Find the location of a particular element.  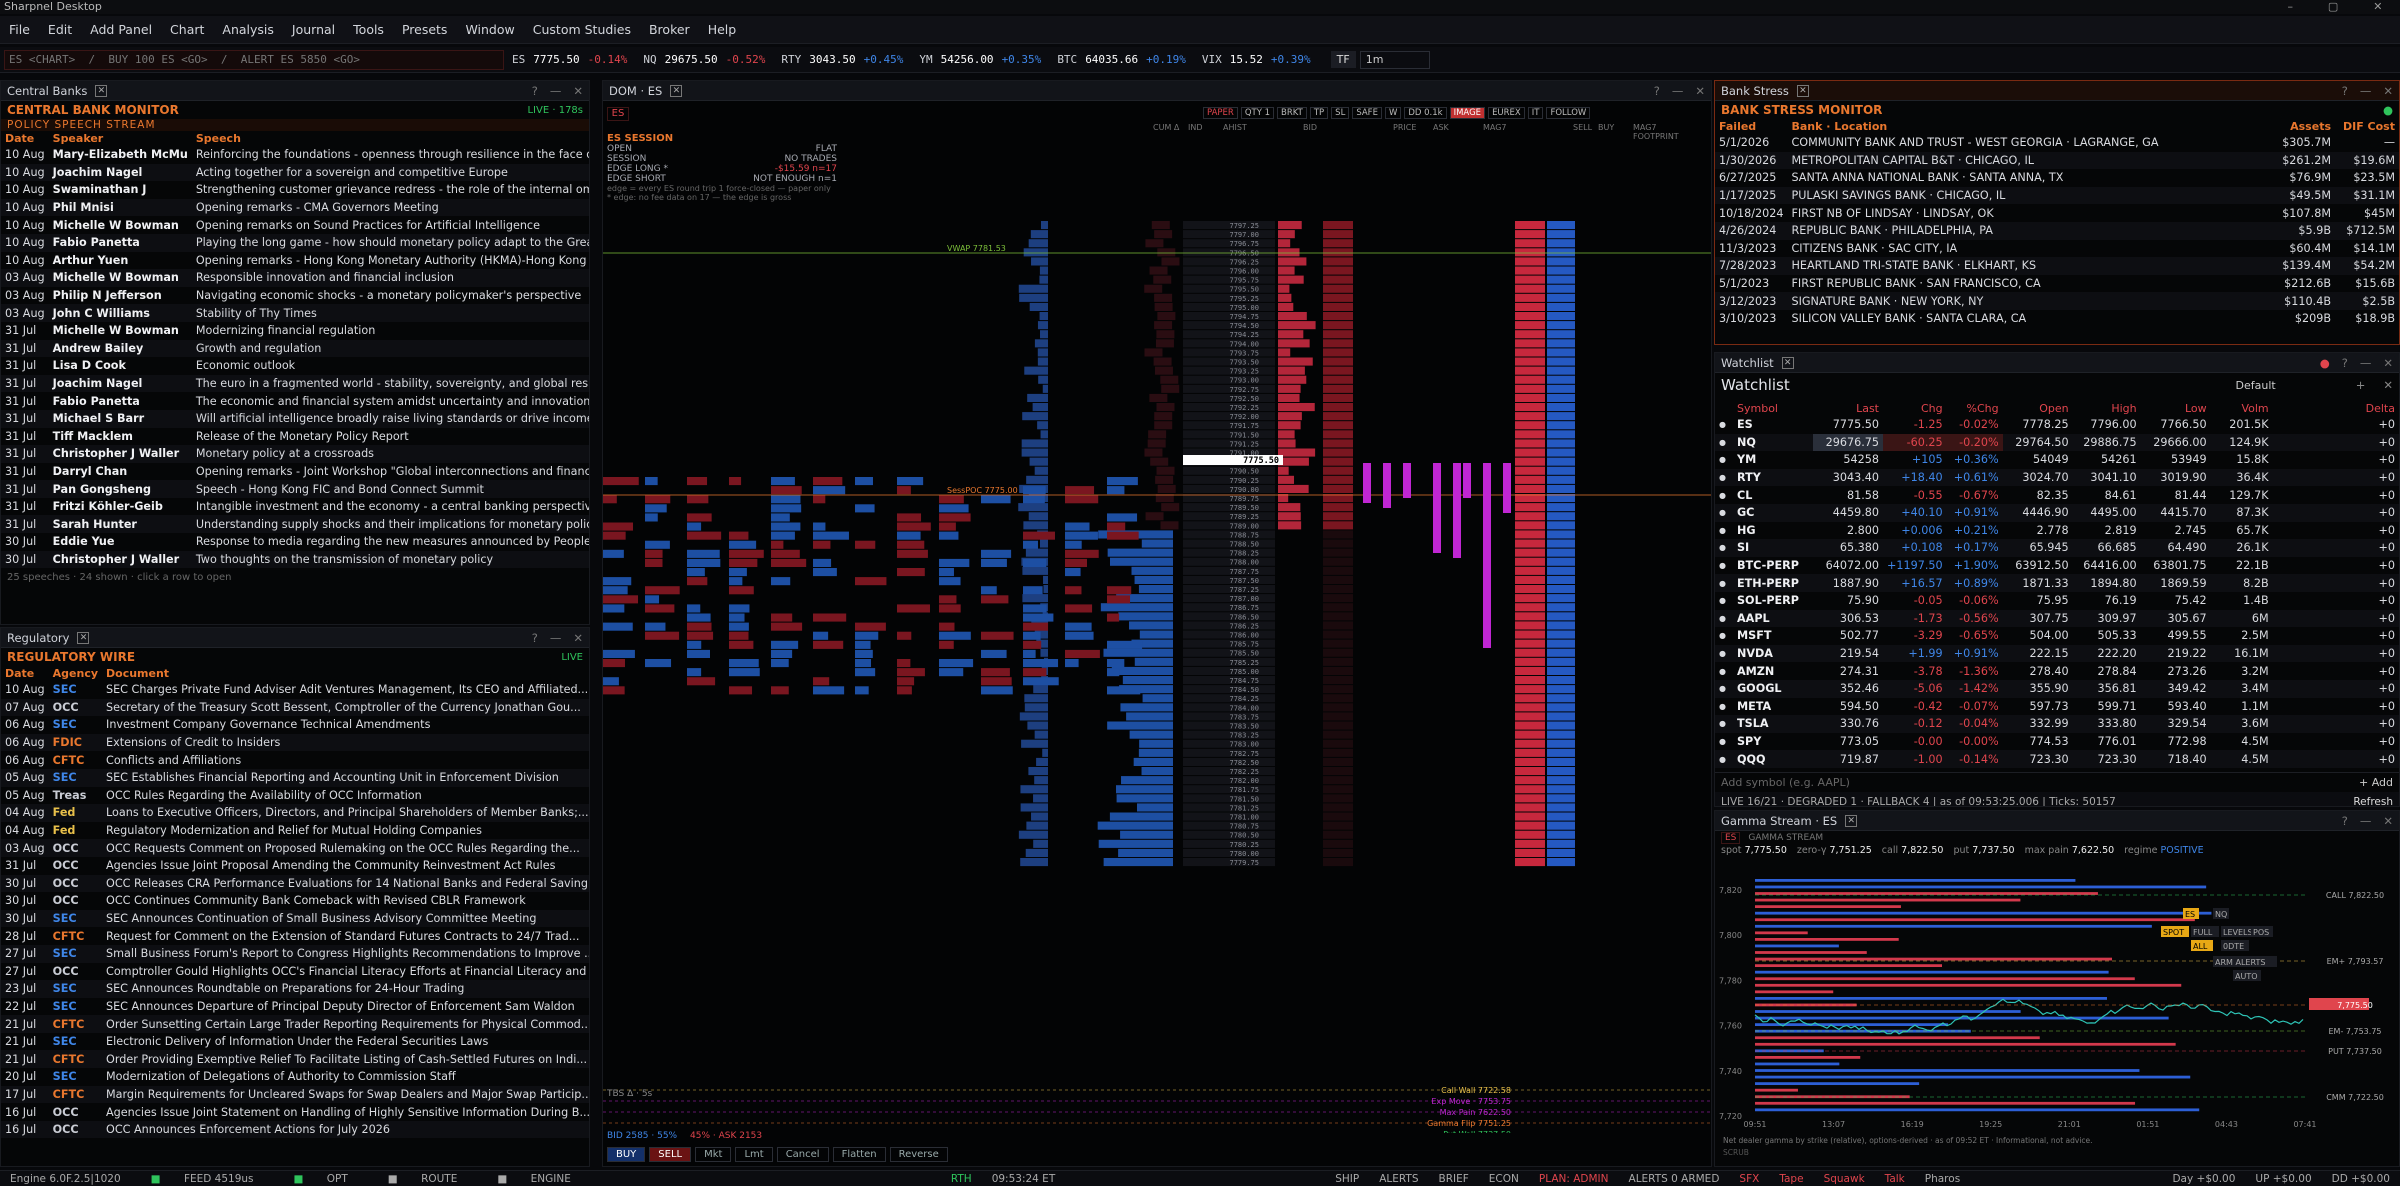

tab-watchlist: Watchlist is located at coordinates (1747, 363).